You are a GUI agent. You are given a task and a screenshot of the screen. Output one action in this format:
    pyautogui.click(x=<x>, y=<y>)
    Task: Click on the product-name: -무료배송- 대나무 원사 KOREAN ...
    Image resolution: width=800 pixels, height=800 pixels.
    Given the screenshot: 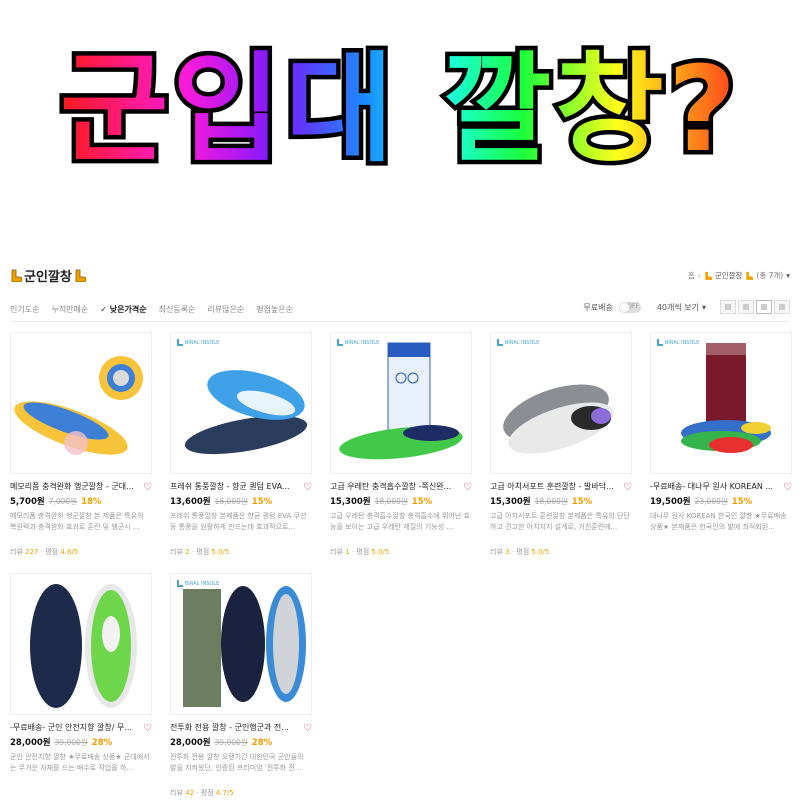 What is the action you would take?
    pyautogui.click(x=714, y=486)
    